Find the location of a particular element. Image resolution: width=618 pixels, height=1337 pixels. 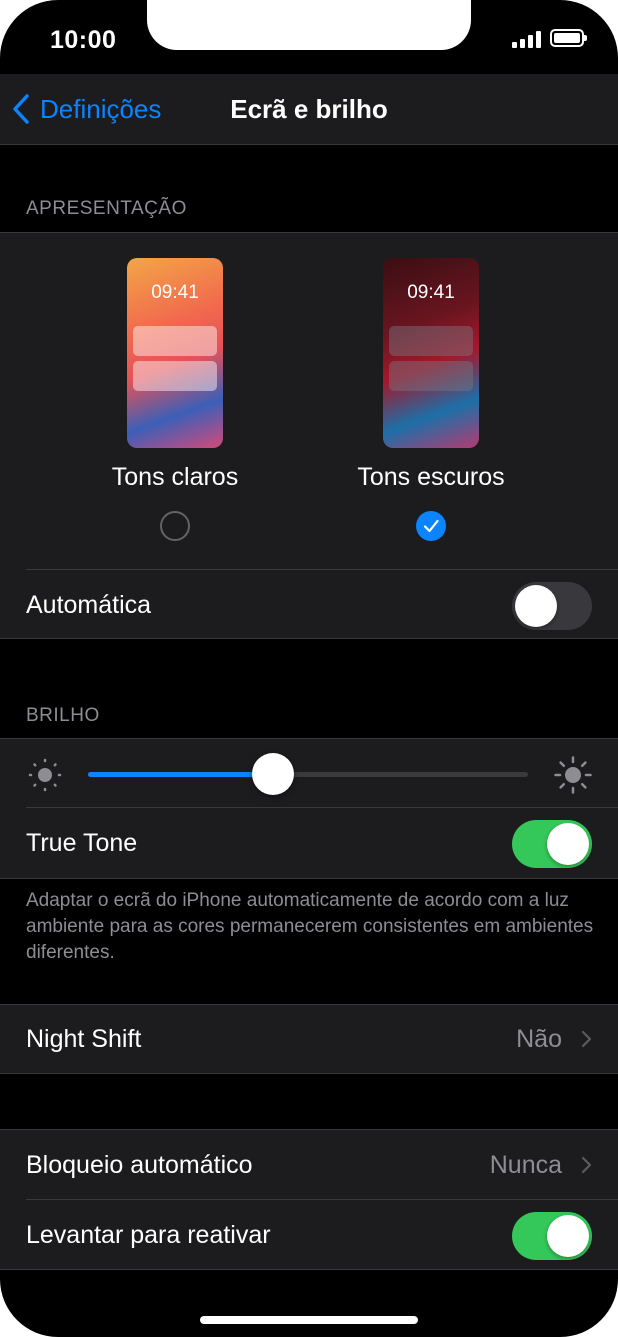

auto-lock-row: Bloqueio automático Nunca is located at coordinates (309, 1165).